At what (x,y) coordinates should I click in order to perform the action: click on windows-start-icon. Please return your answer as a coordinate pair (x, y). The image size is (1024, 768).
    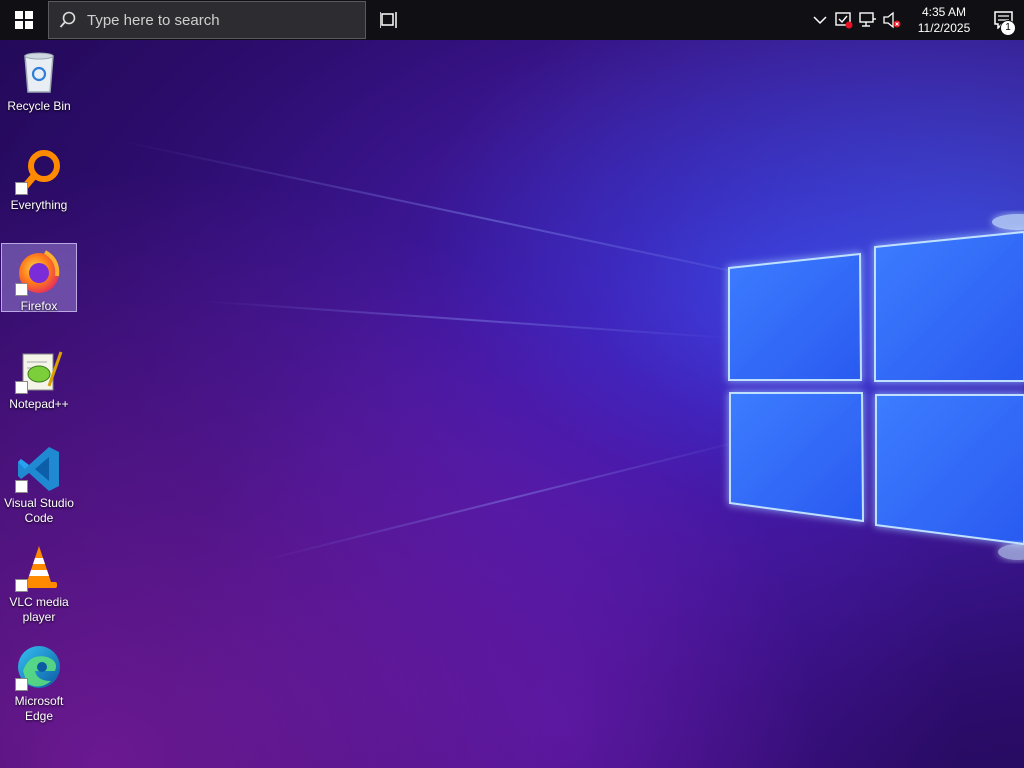
    Looking at the image, I should click on (24, 20).